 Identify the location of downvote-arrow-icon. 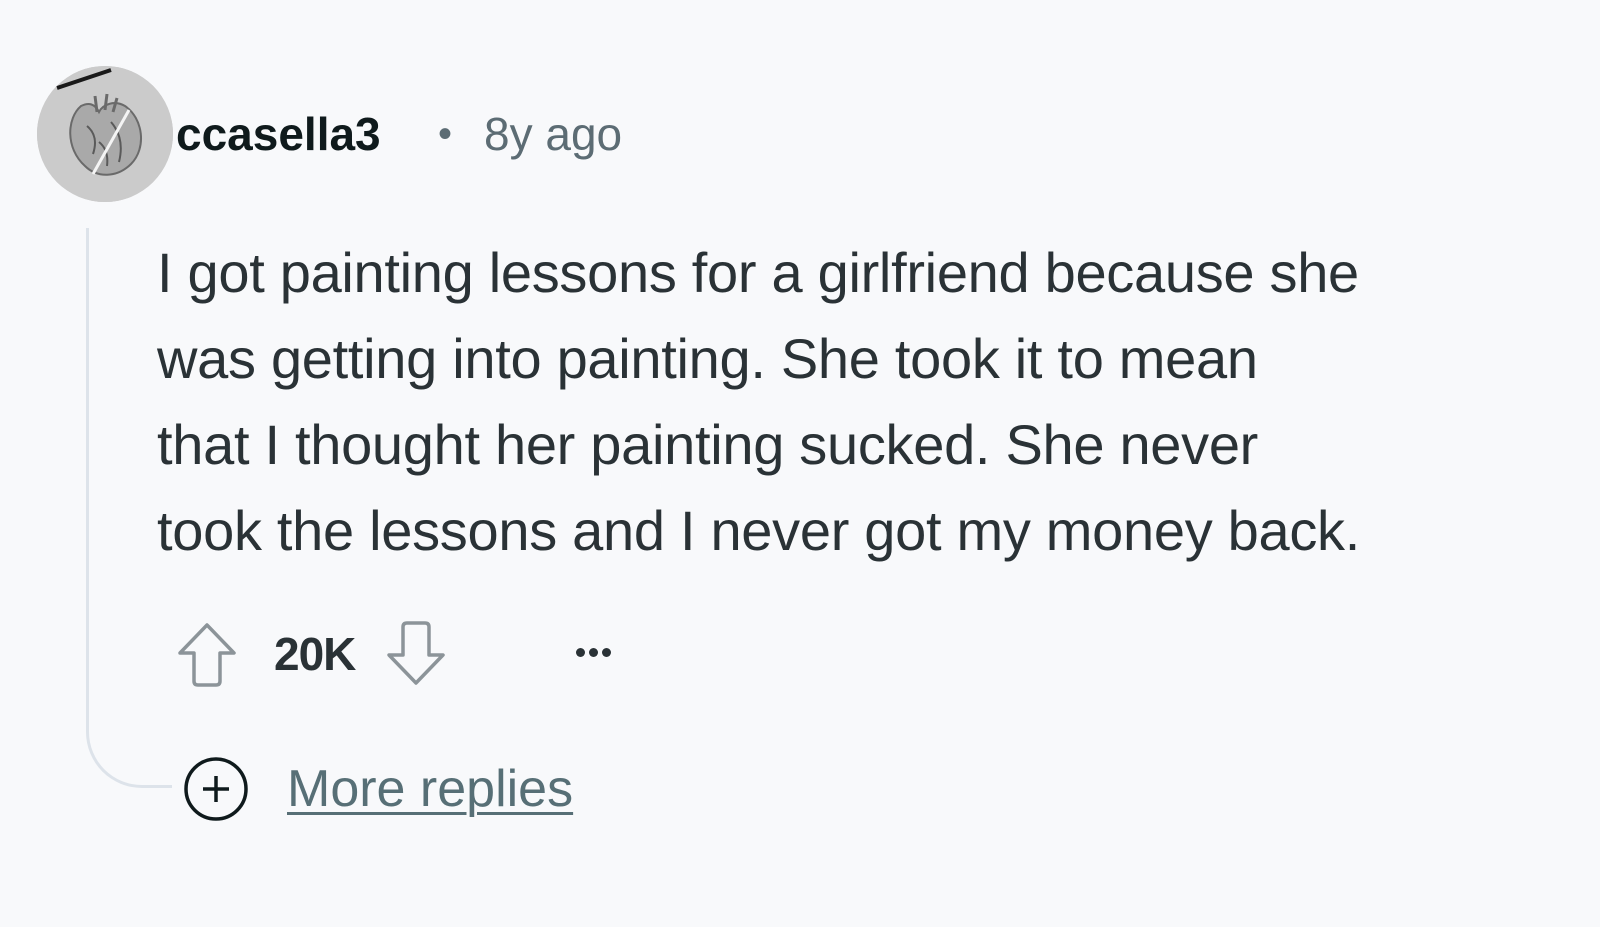
(416, 653).